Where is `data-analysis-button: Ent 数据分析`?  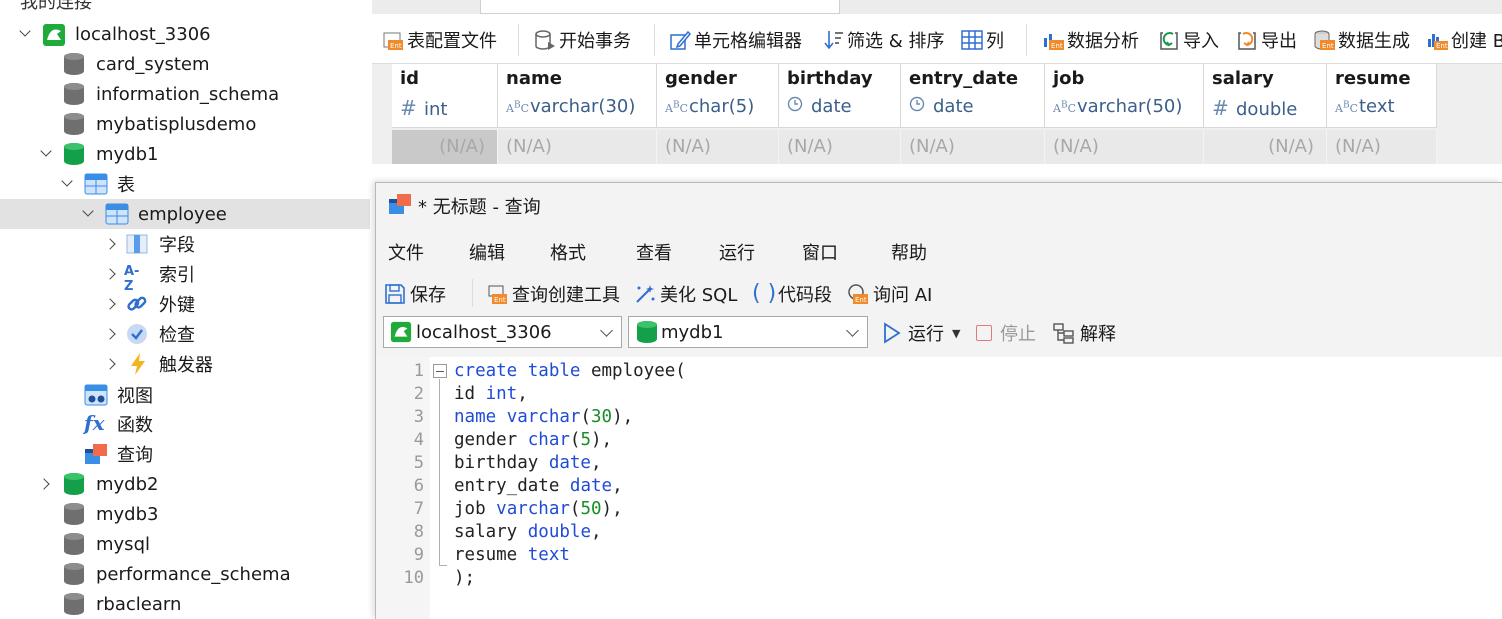 data-analysis-button: Ent 数据分析 is located at coordinates (1090, 40).